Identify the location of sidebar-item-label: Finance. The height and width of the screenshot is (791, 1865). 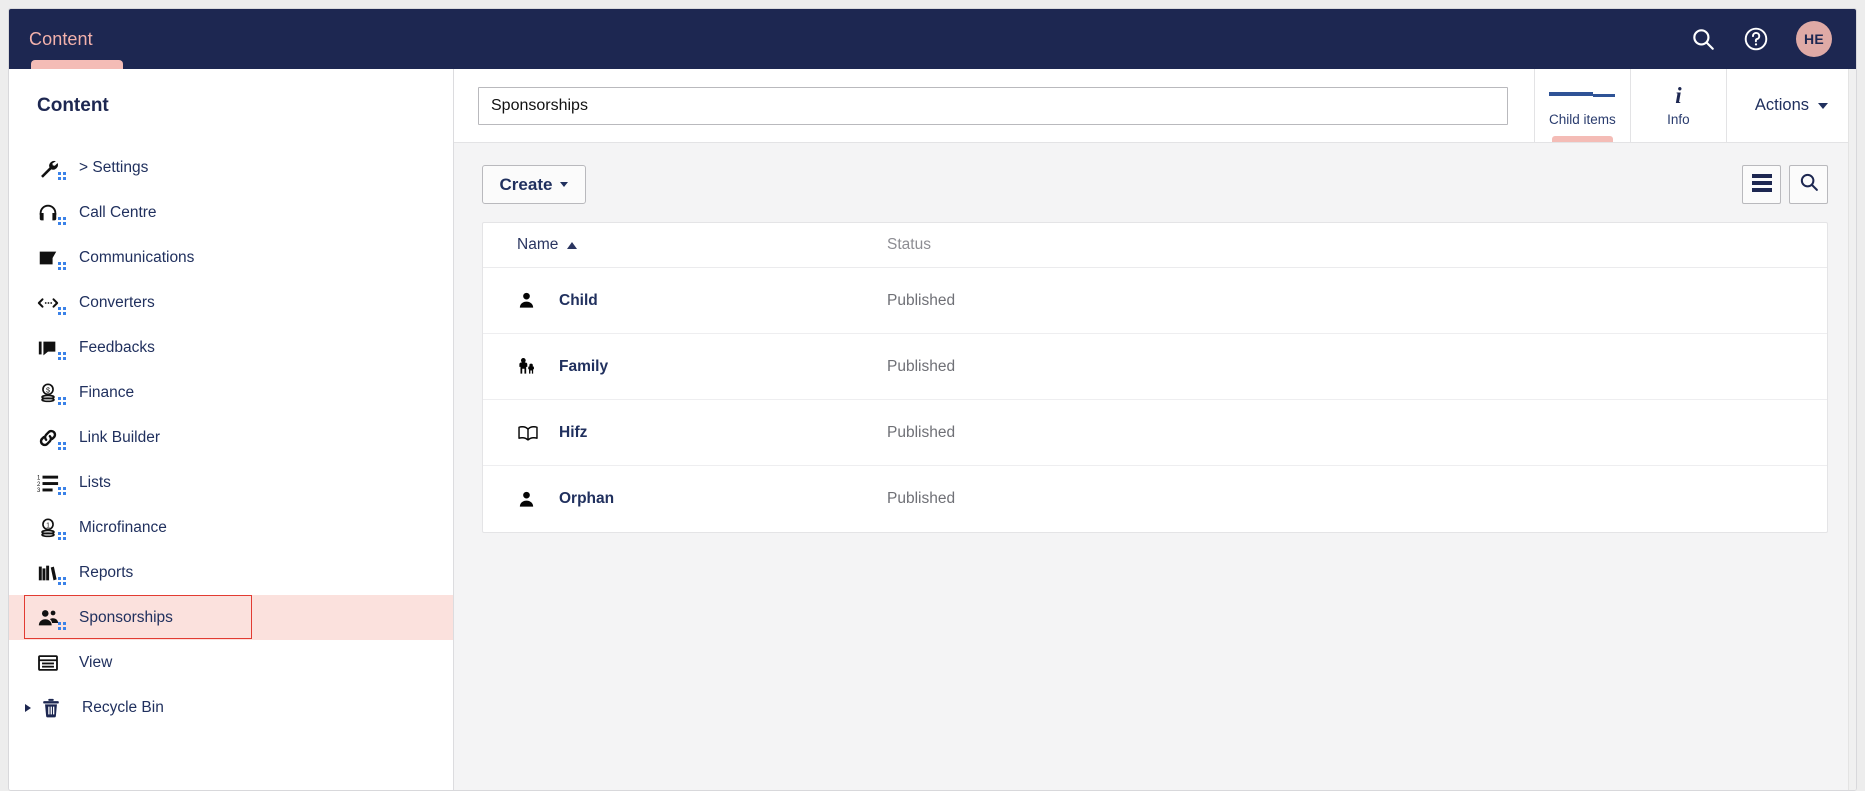
(107, 392).